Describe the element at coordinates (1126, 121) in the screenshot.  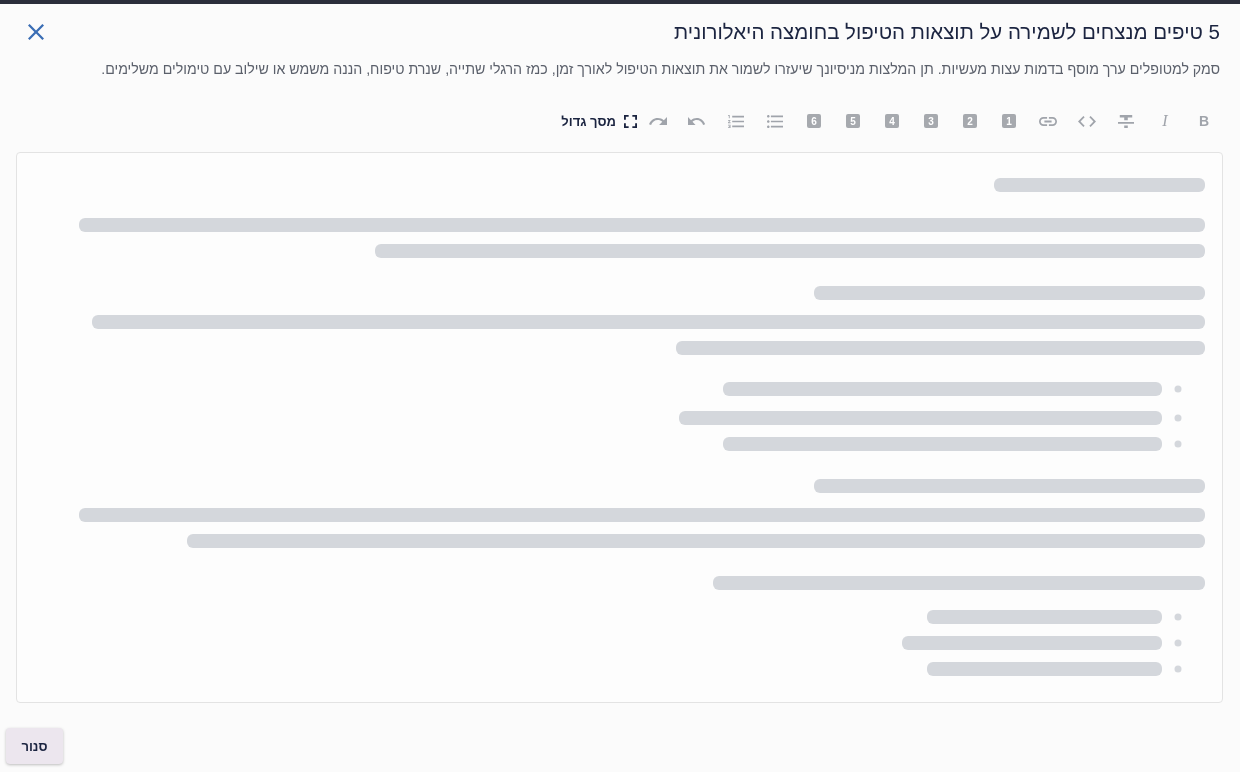
I see `strikethrough-icon` at that location.